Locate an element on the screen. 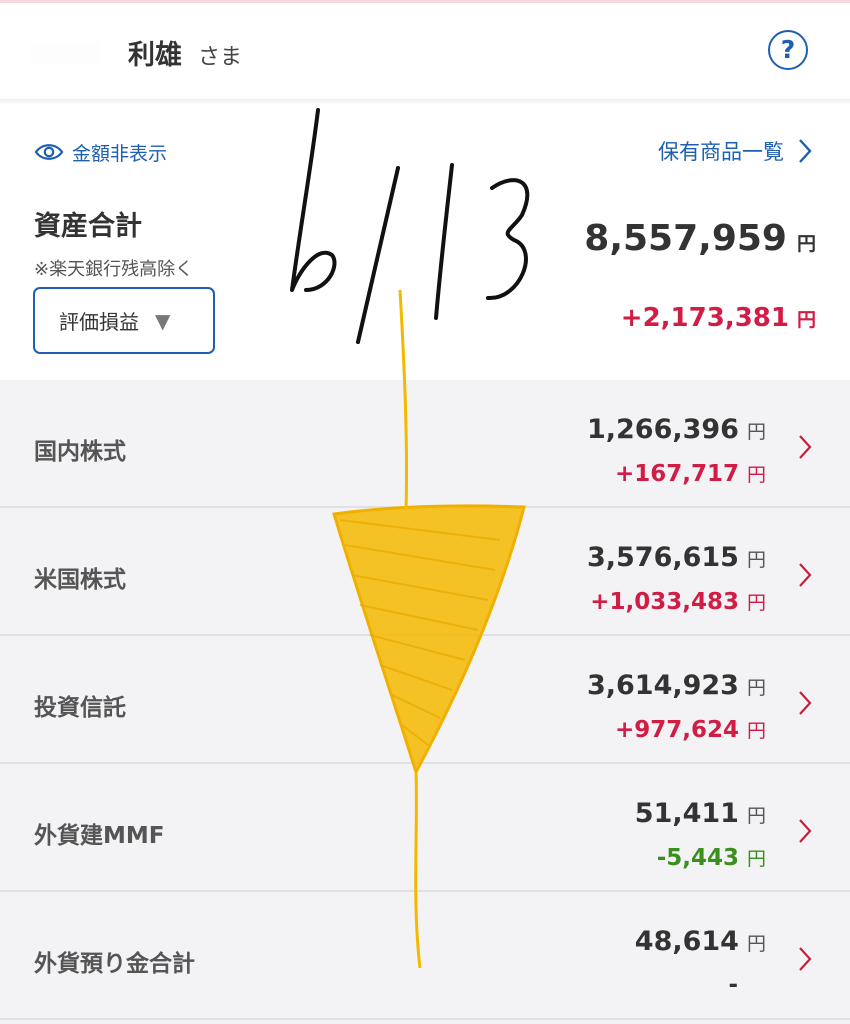  asset-value: 48,614 円 is located at coordinates (700, 941).